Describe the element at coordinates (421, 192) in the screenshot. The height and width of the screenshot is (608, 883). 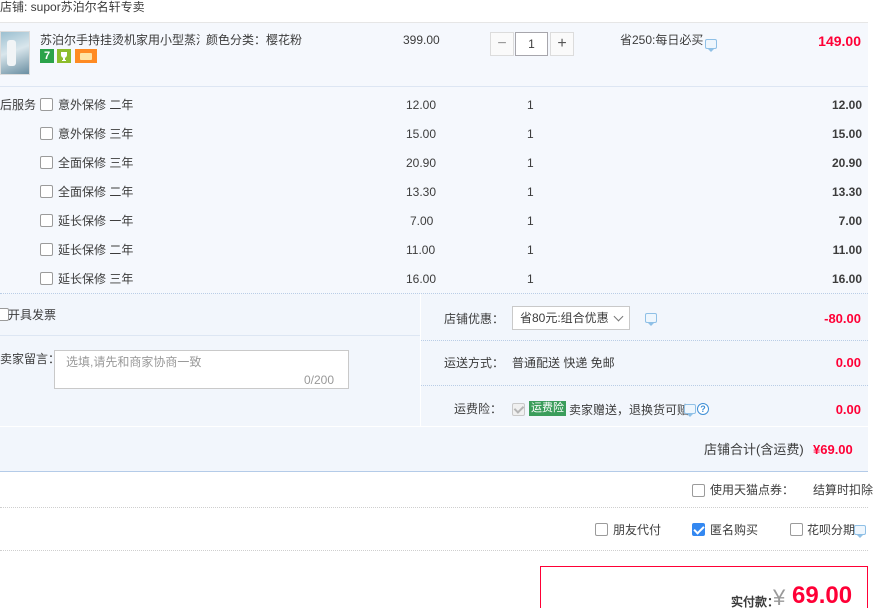
I see `service-price: 13.30` at that location.